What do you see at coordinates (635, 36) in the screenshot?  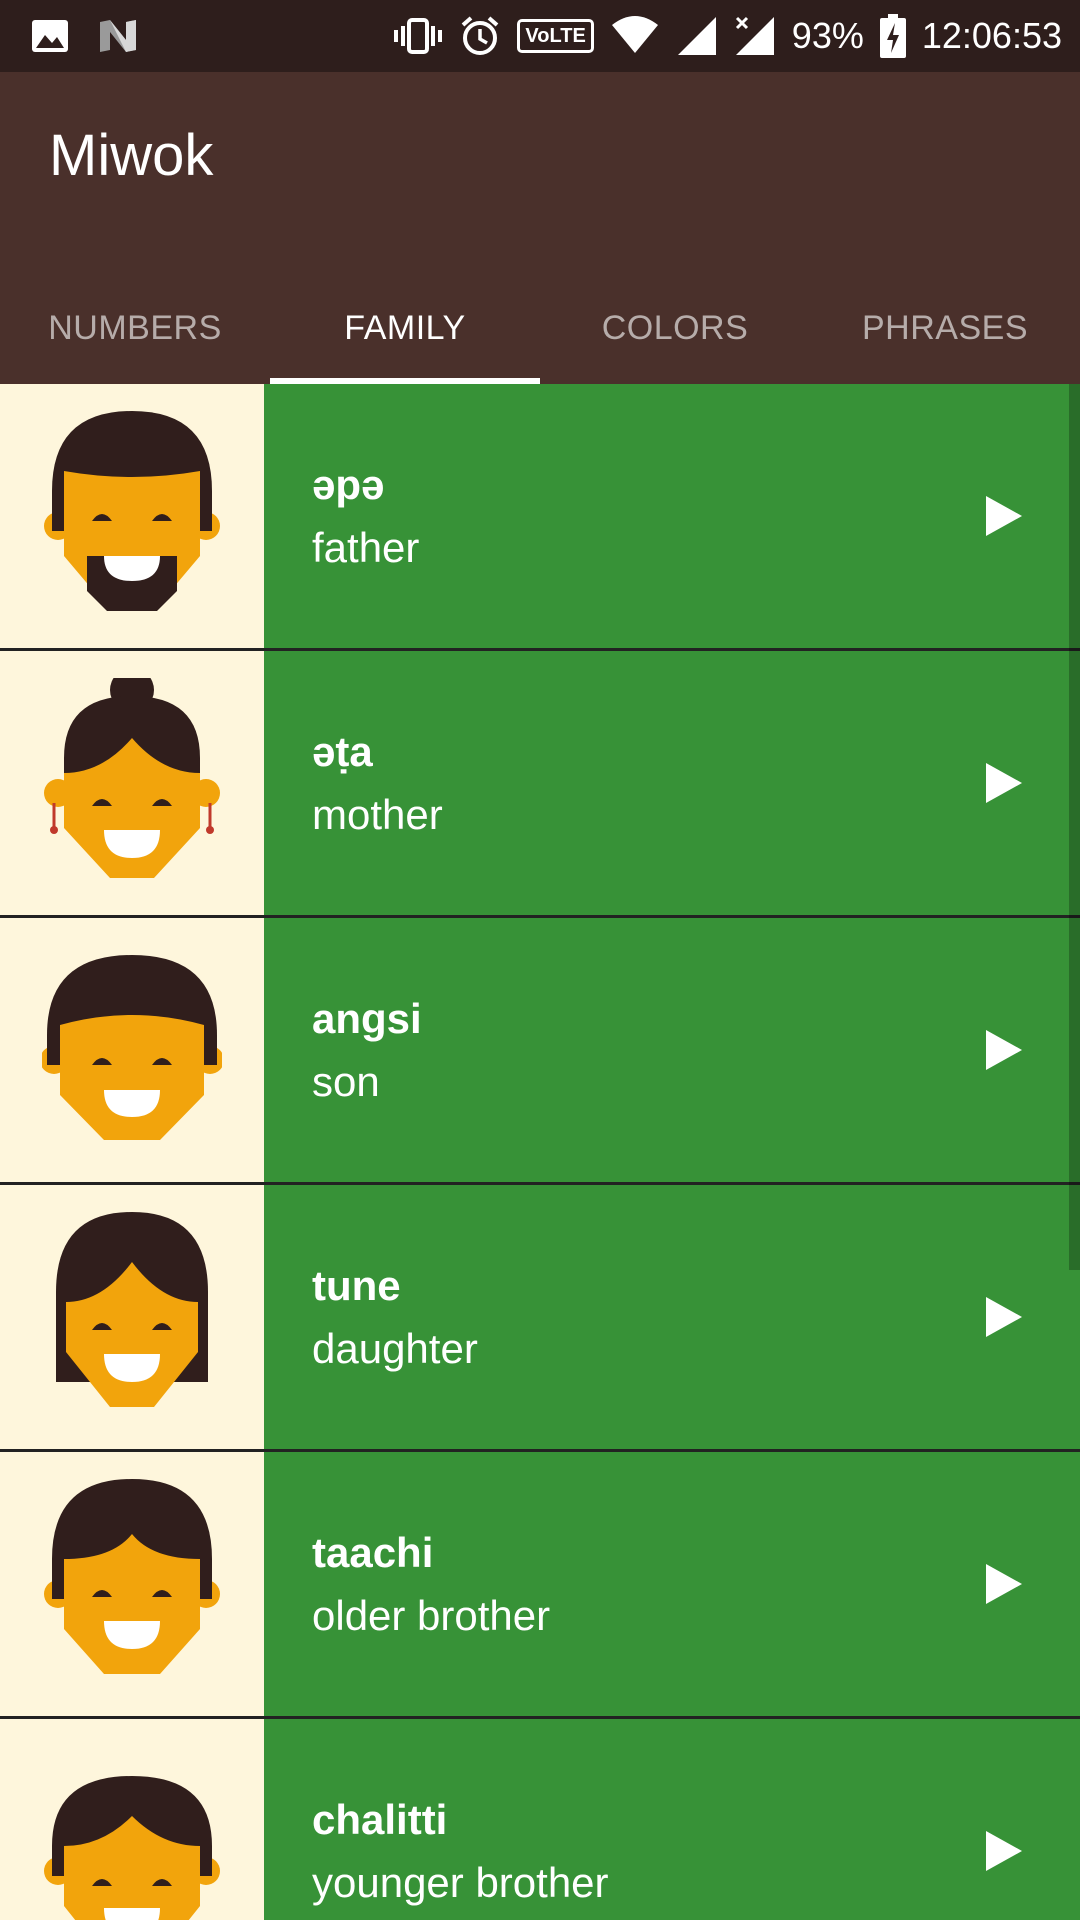 I see `wifi-icon` at bounding box center [635, 36].